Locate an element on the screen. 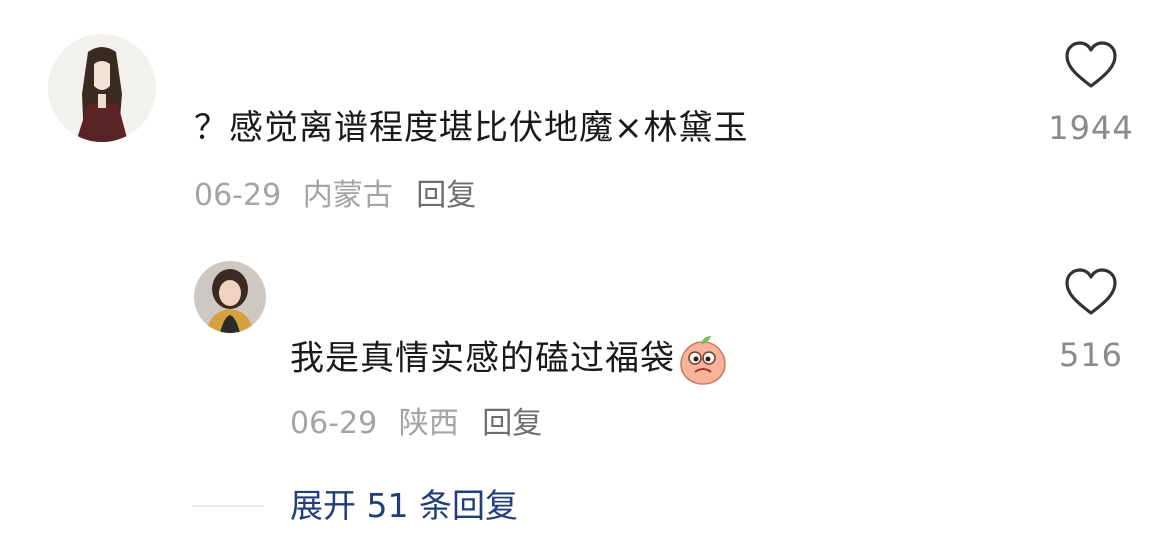  reply-user-avatar is located at coordinates (230, 297).